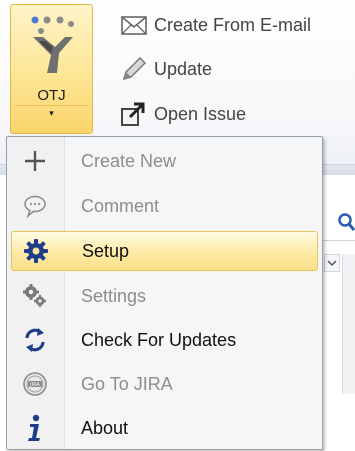 This screenshot has width=355, height=451. I want to click on menu-item-label: About, so click(105, 427).